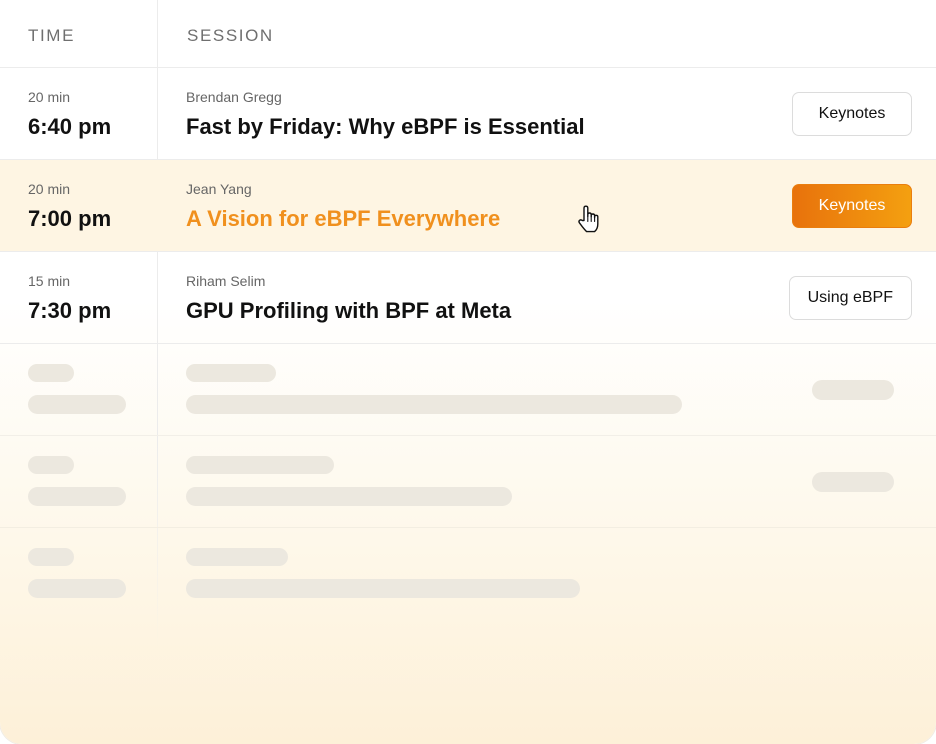 The width and height of the screenshot is (936, 744). What do you see at coordinates (226, 281) in the screenshot?
I see `session-speaker: Riham Selim` at bounding box center [226, 281].